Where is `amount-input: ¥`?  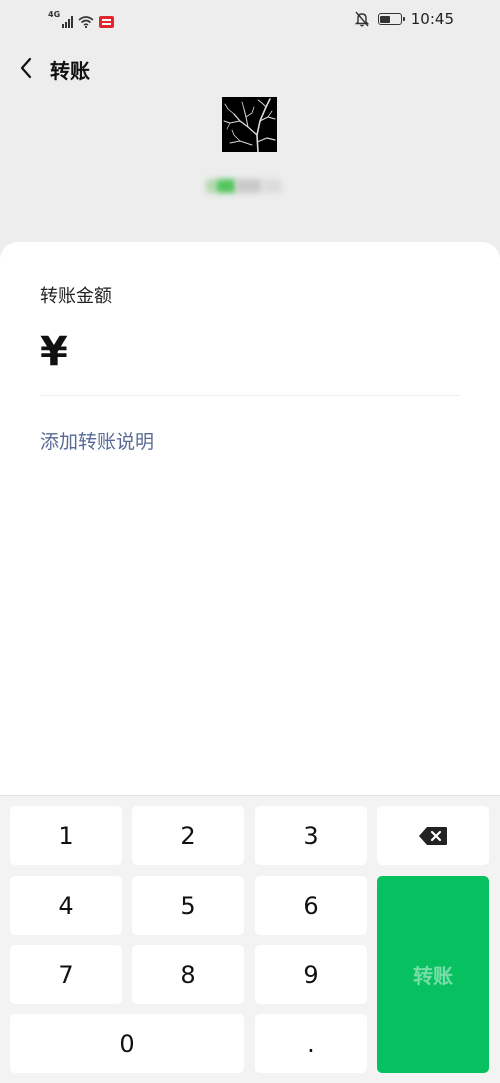
amount-input: ¥ is located at coordinates (58, 352).